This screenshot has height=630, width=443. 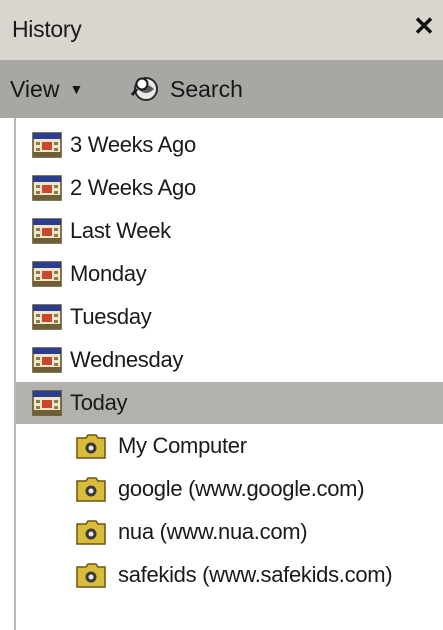 I want to click on close-icon: ✕, so click(x=424, y=26).